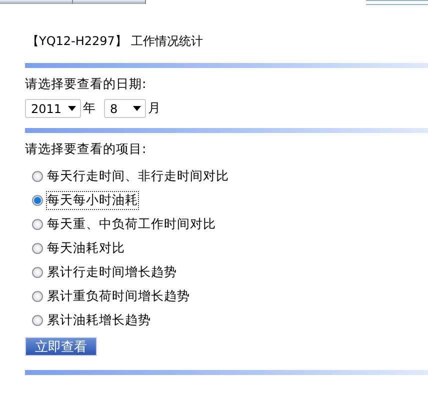 Image resolution: width=428 pixels, height=409 pixels. I want to click on items-label: 请选择要查看的项目:, so click(86, 149).